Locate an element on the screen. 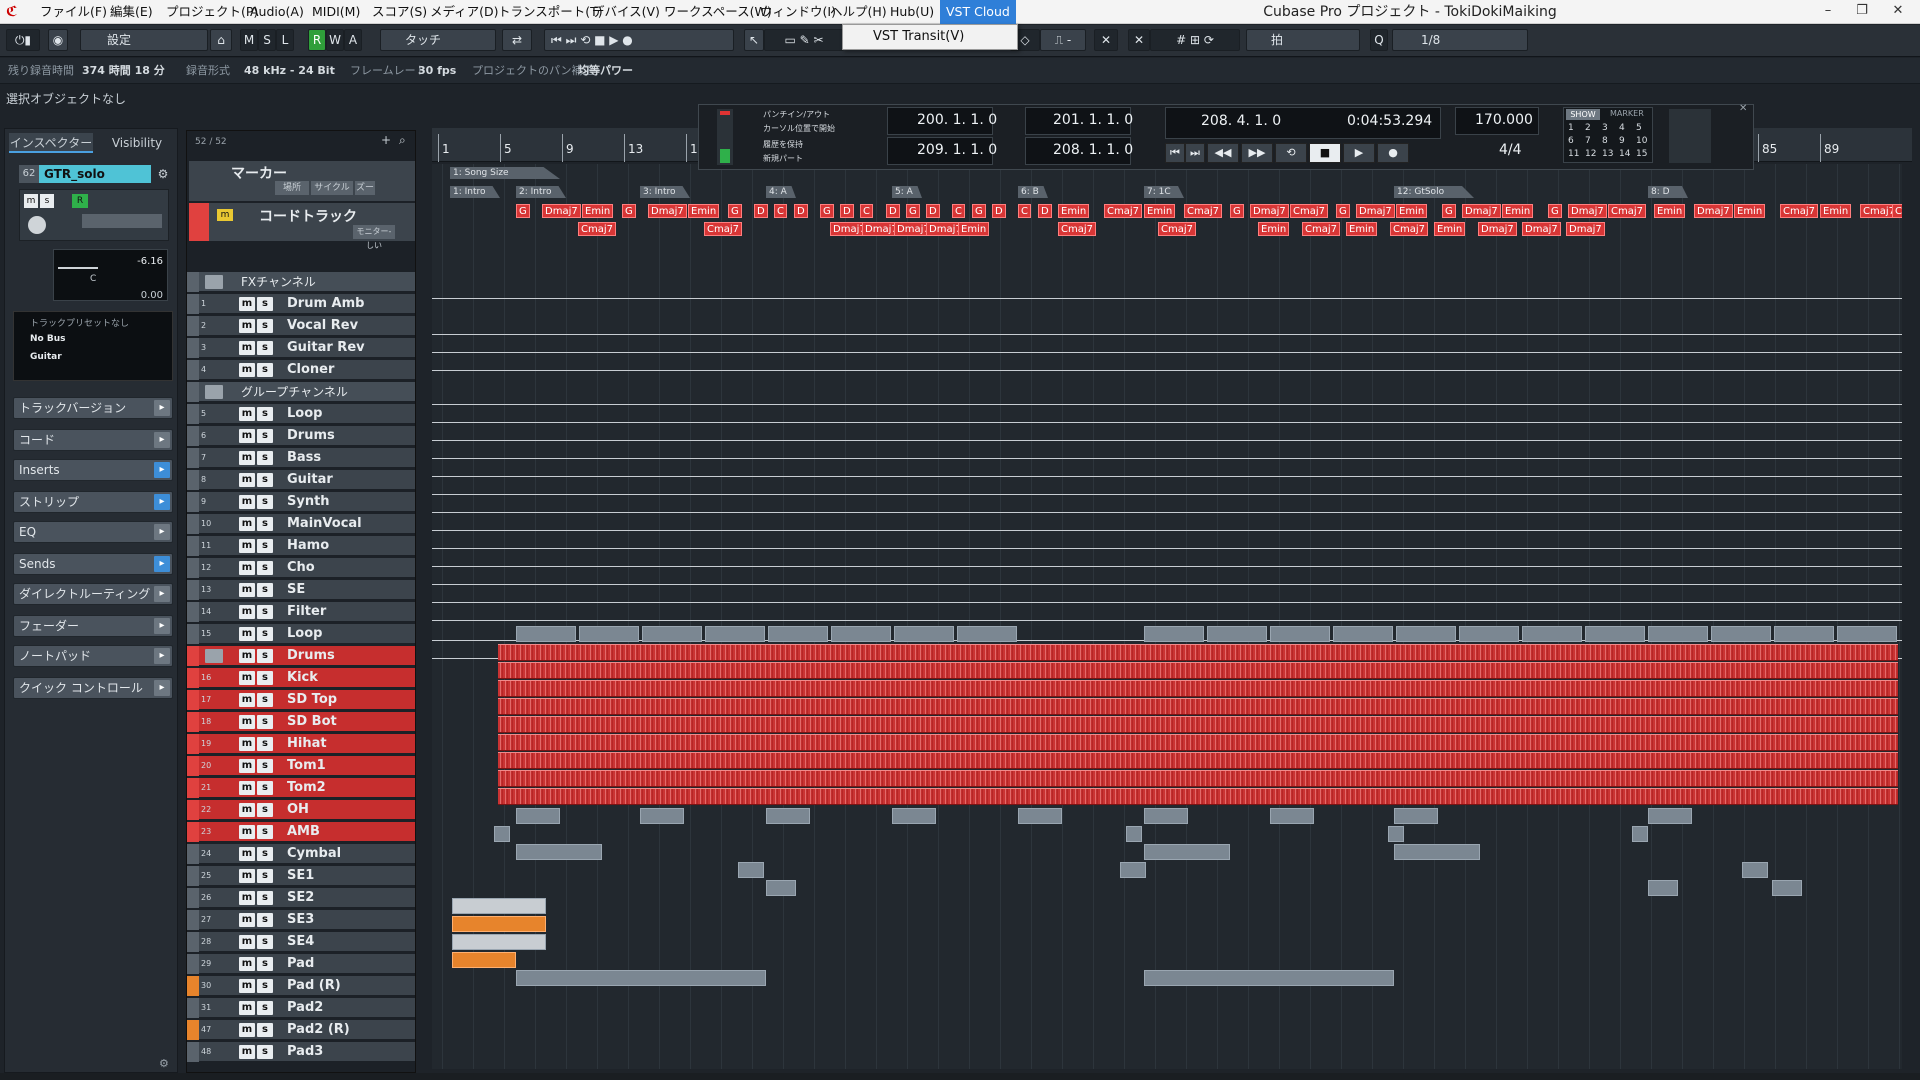  nudge-icon: ⇄ is located at coordinates (517, 40).